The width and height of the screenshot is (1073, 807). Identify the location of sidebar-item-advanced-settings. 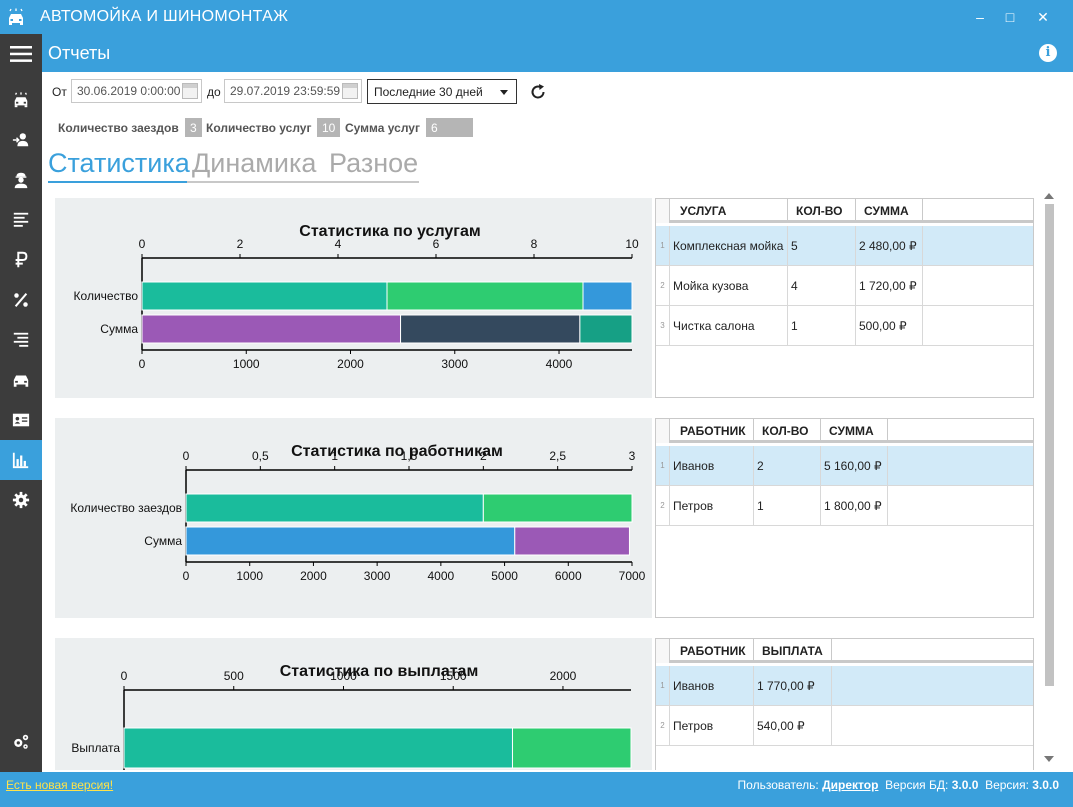
(21, 742).